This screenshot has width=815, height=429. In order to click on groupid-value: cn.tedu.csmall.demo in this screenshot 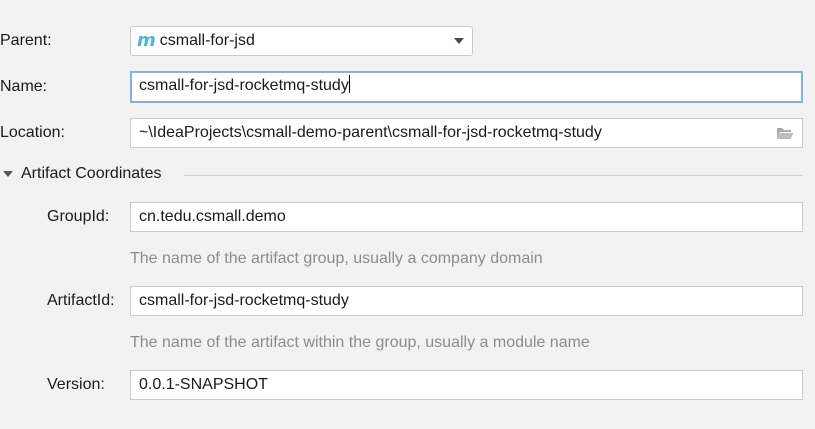, I will do `click(212, 216)`.